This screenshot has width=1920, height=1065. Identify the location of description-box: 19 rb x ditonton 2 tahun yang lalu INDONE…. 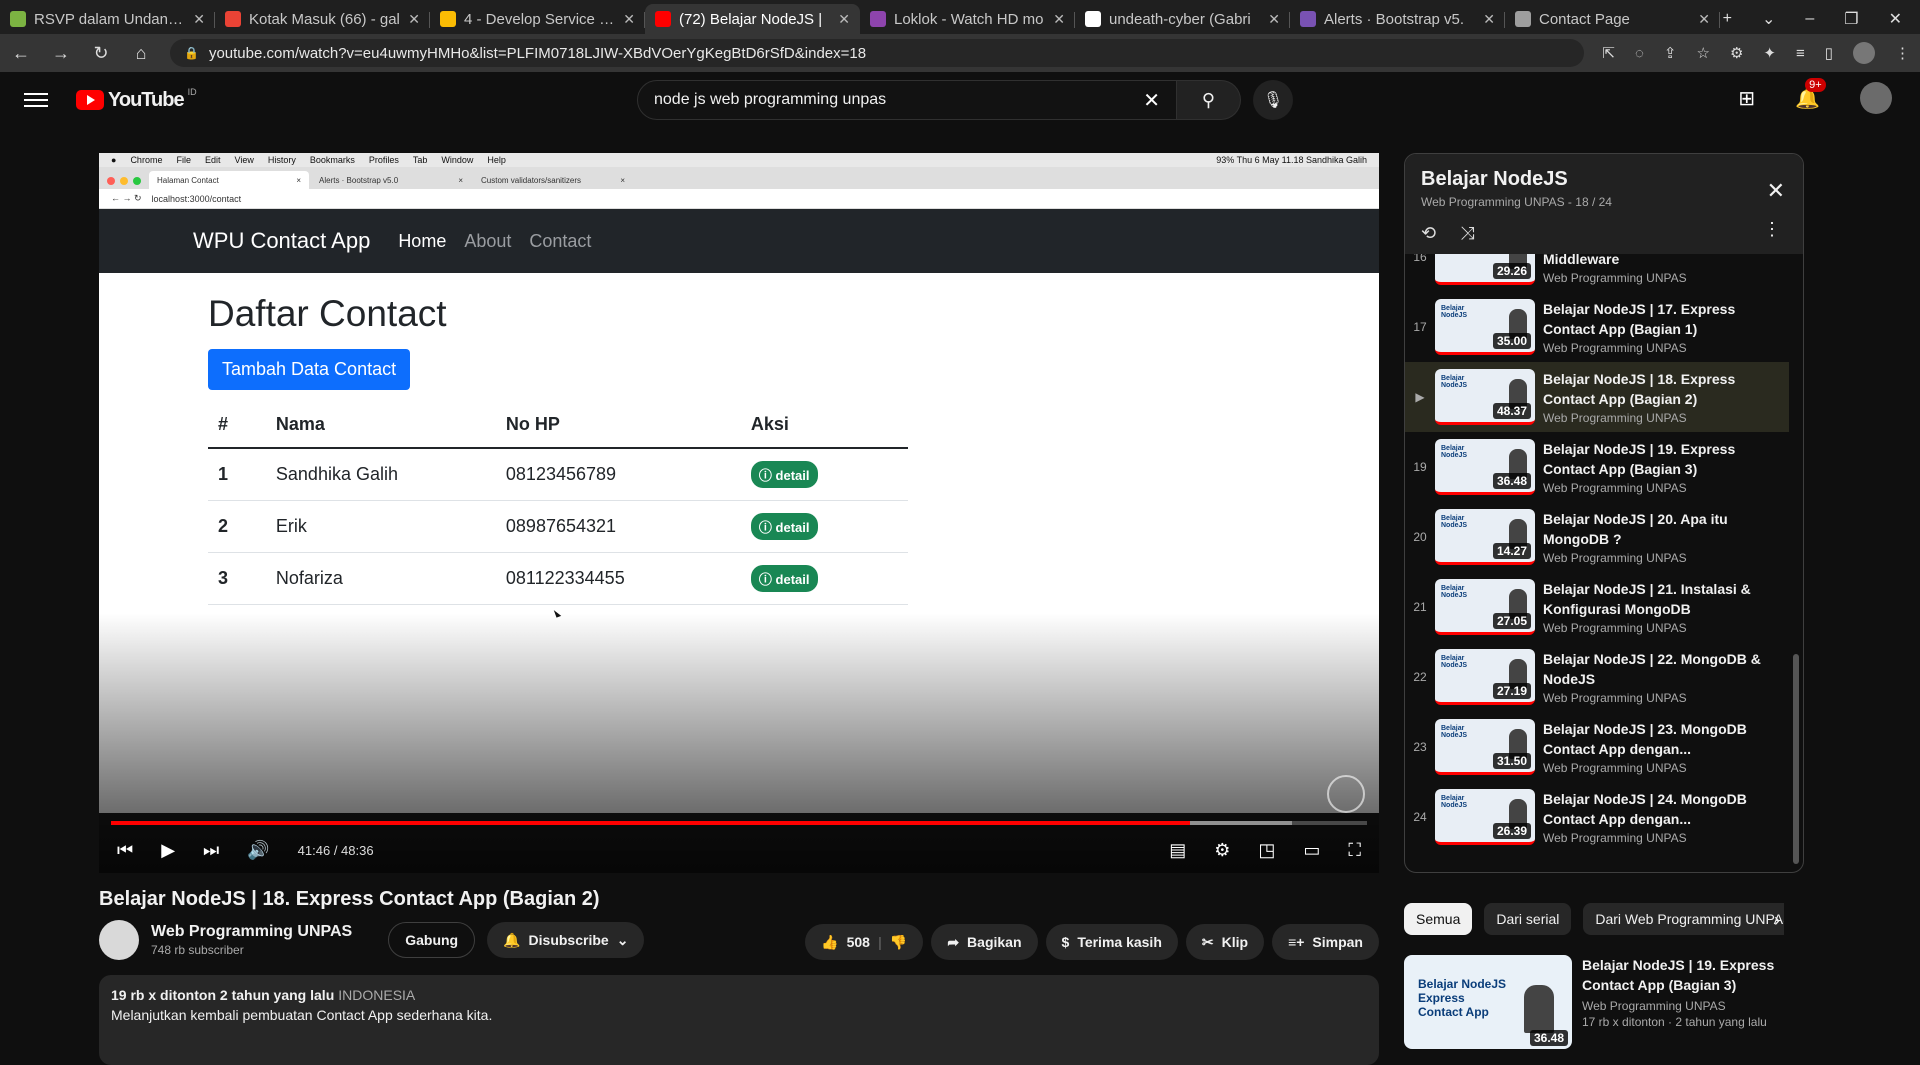
(739, 1020).